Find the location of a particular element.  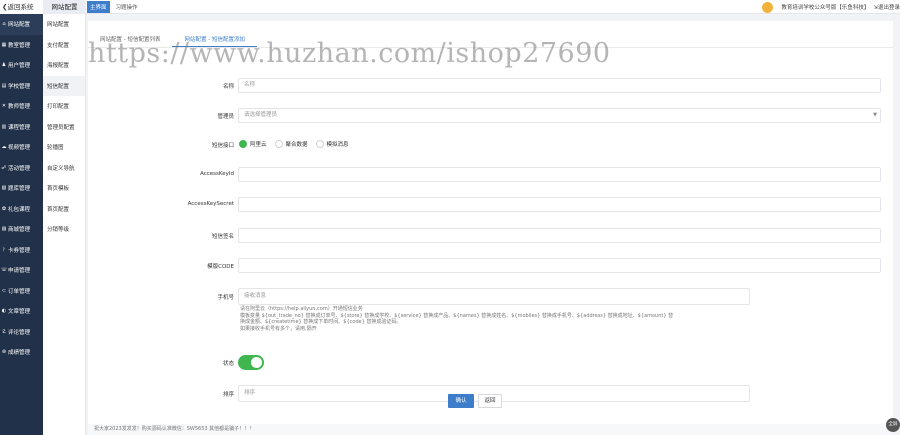

sidebar-item-label: 网站配置 is located at coordinates (19, 25).